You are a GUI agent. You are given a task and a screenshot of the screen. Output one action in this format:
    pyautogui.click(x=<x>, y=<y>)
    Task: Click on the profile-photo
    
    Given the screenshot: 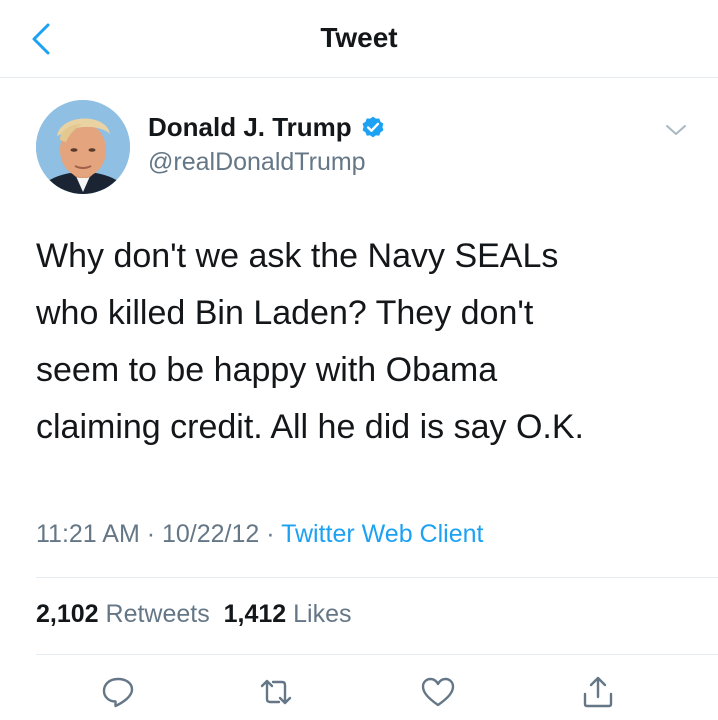 What is the action you would take?
    pyautogui.click(x=83, y=147)
    